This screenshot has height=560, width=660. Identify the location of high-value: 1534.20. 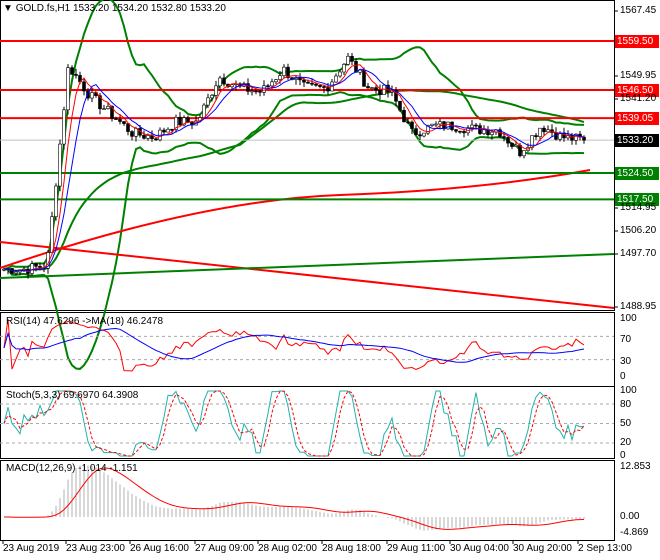
(130, 8).